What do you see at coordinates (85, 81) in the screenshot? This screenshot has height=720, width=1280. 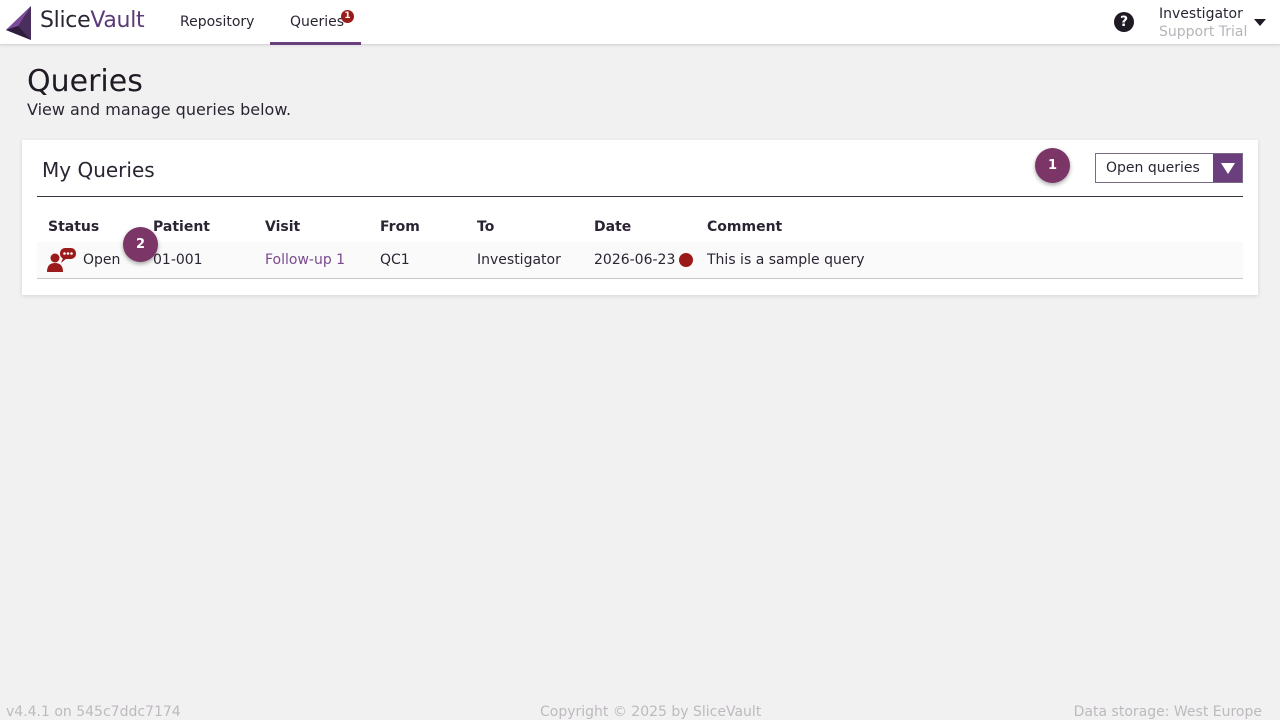 I see `page-title: Queries` at bounding box center [85, 81].